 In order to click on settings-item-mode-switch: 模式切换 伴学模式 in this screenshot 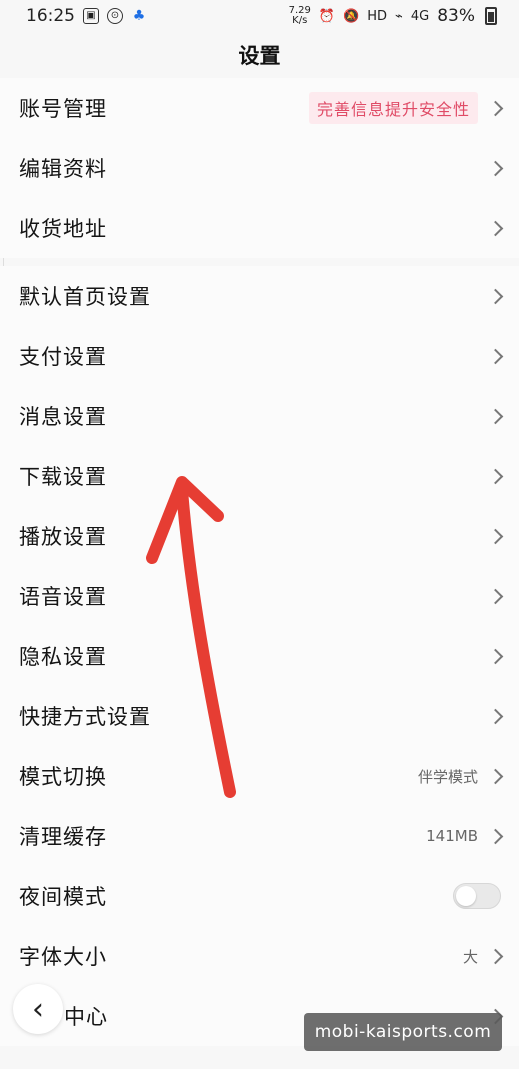, I will do `click(259, 776)`.